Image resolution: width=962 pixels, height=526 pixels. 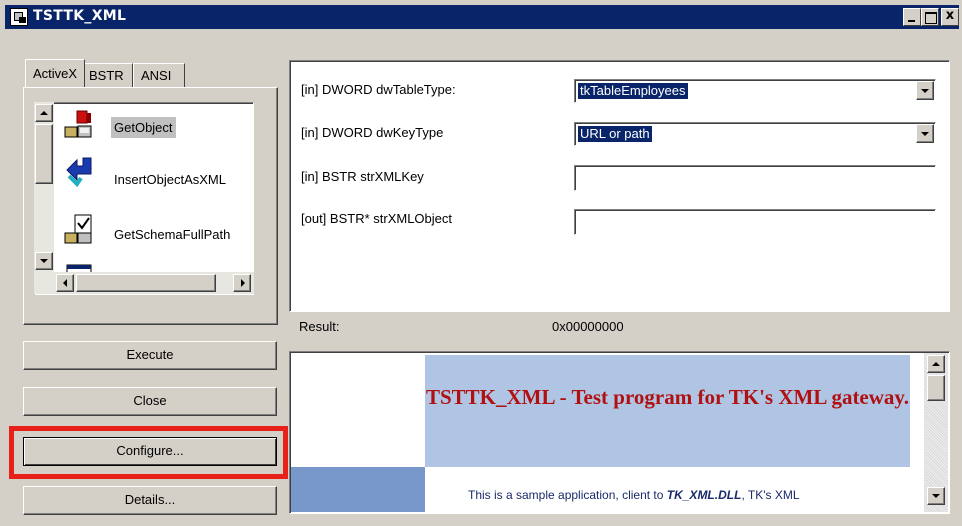 What do you see at coordinates (704, 495) in the screenshot?
I see `browser-body-dll: TK_XML.DLL` at bounding box center [704, 495].